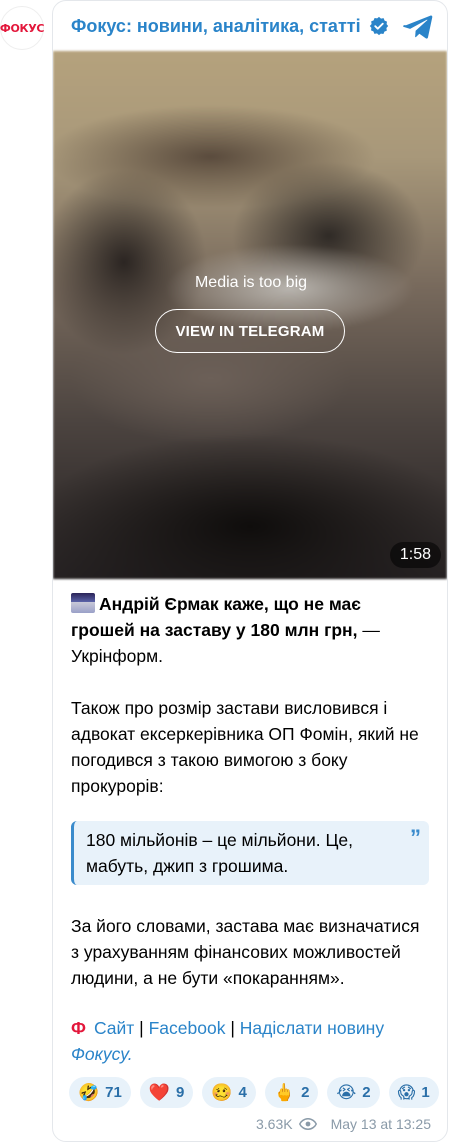 The width and height of the screenshot is (450, 1144). What do you see at coordinates (216, 26) in the screenshot?
I see `channel-title: Фокус: новини, аналітика, статті` at bounding box center [216, 26].